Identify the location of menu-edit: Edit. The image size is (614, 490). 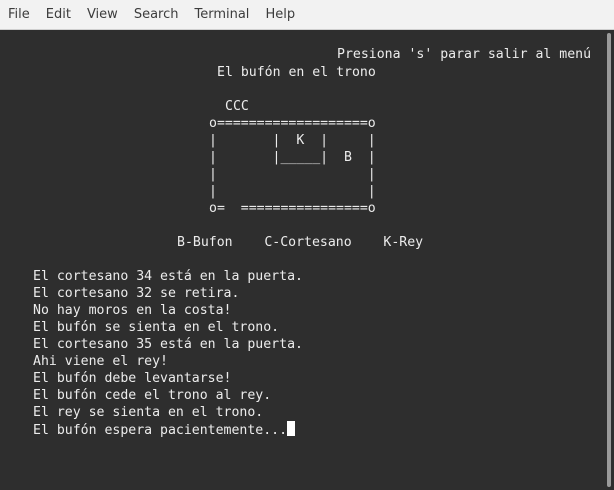
(58, 15).